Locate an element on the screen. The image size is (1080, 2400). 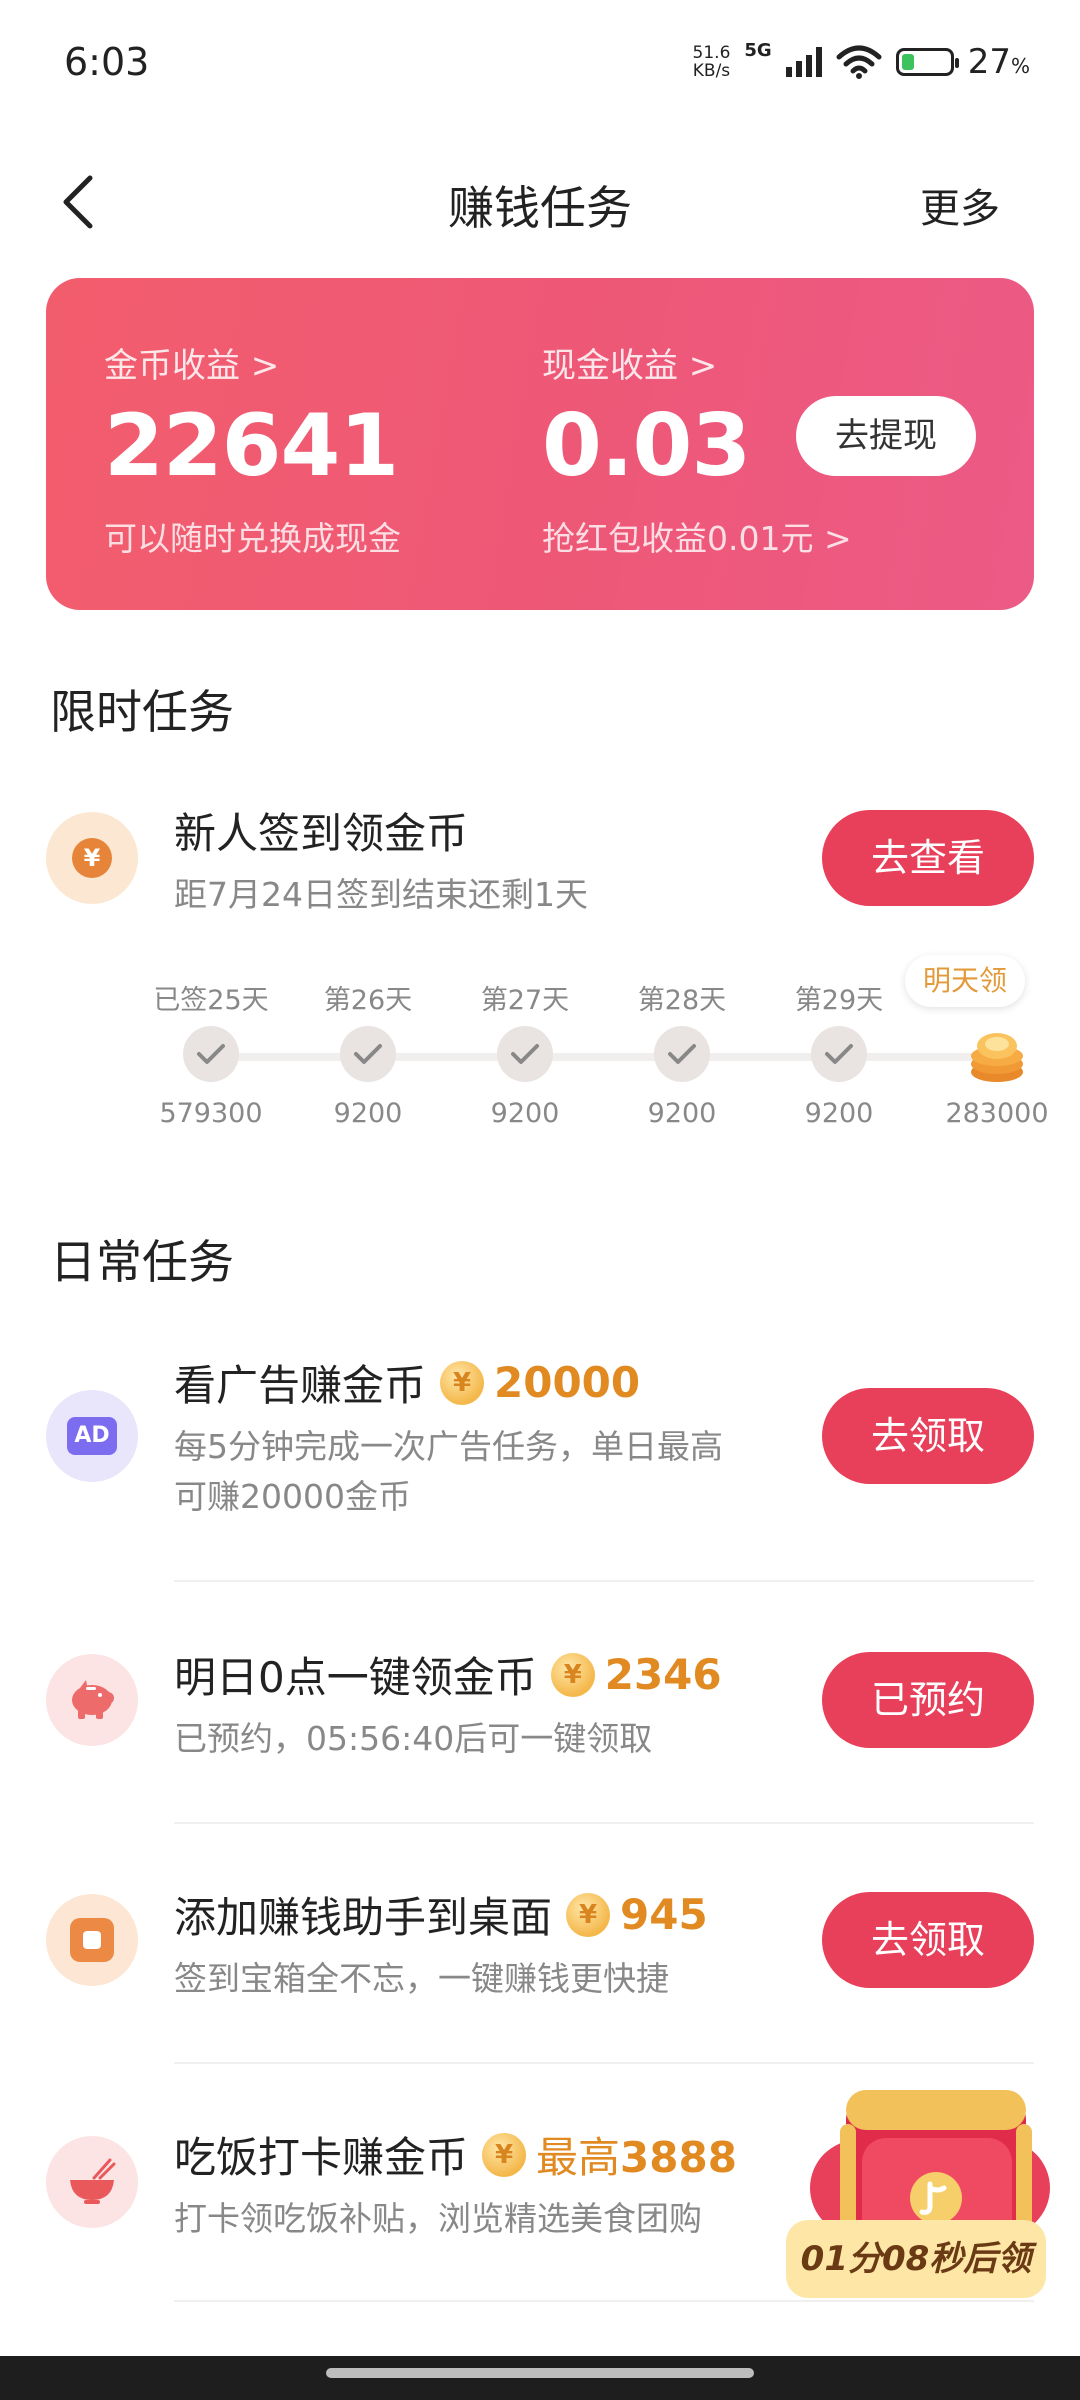
nav-bar: 赚钱任务 更多 is located at coordinates (540, 205).